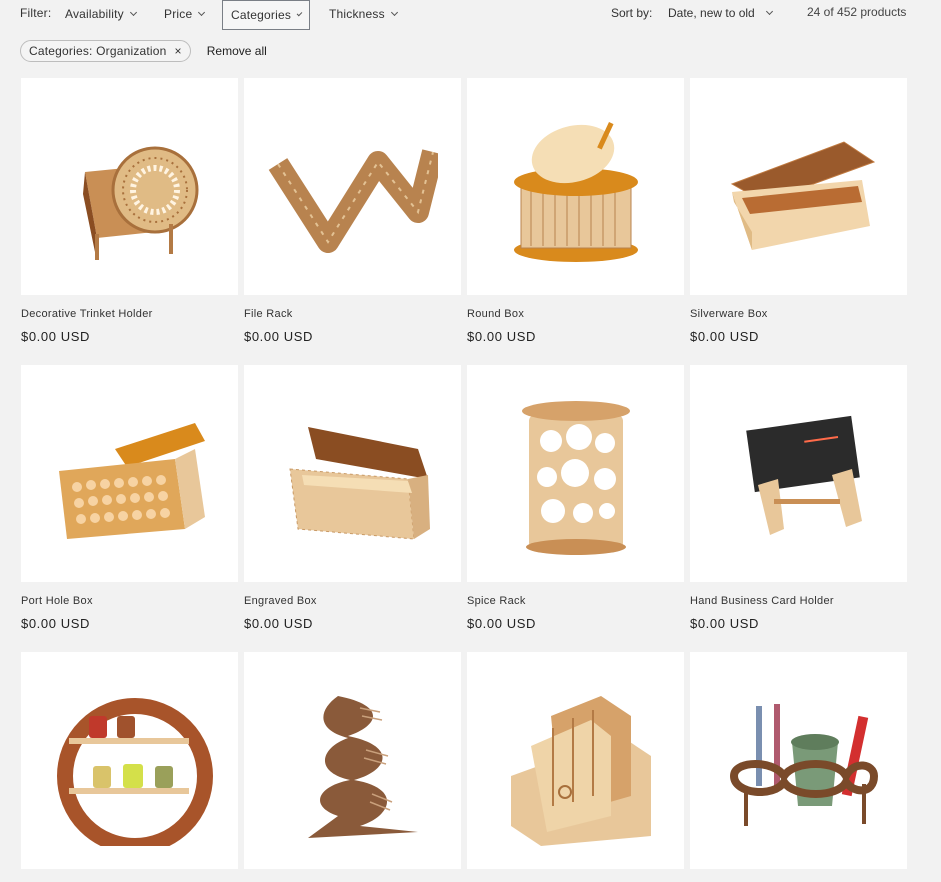 This screenshot has height=882, width=941. I want to click on round-spice-rack-image, so click(129, 760).